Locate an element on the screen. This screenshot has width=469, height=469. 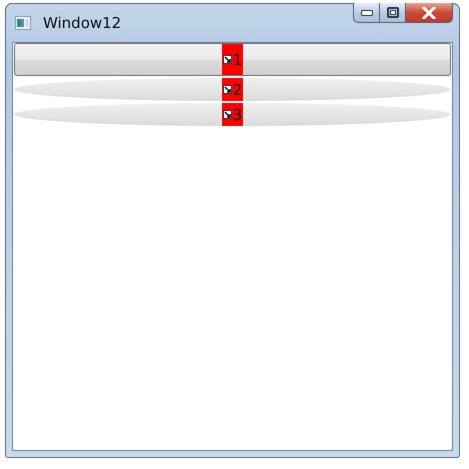
close-icon is located at coordinates (429, 12).